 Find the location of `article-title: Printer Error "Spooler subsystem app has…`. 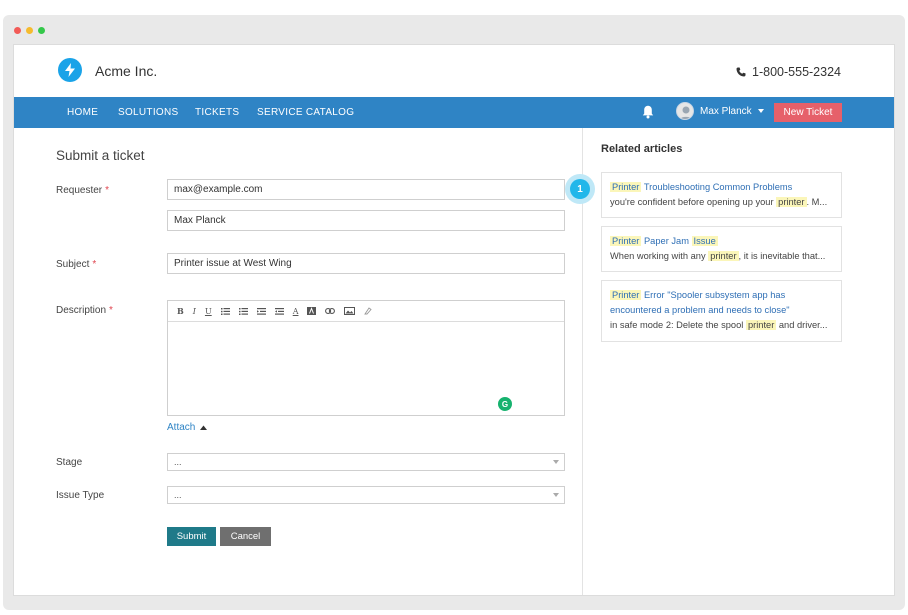

article-title: Printer Error "Spooler subsystem app has… is located at coordinates (721, 303).